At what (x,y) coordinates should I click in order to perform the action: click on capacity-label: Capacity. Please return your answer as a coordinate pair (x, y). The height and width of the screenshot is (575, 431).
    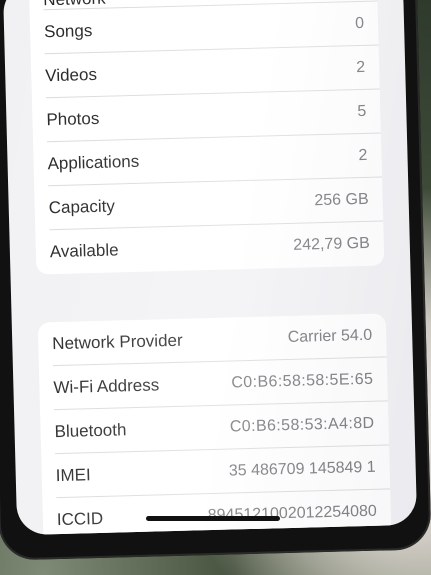
    Looking at the image, I should click on (82, 207).